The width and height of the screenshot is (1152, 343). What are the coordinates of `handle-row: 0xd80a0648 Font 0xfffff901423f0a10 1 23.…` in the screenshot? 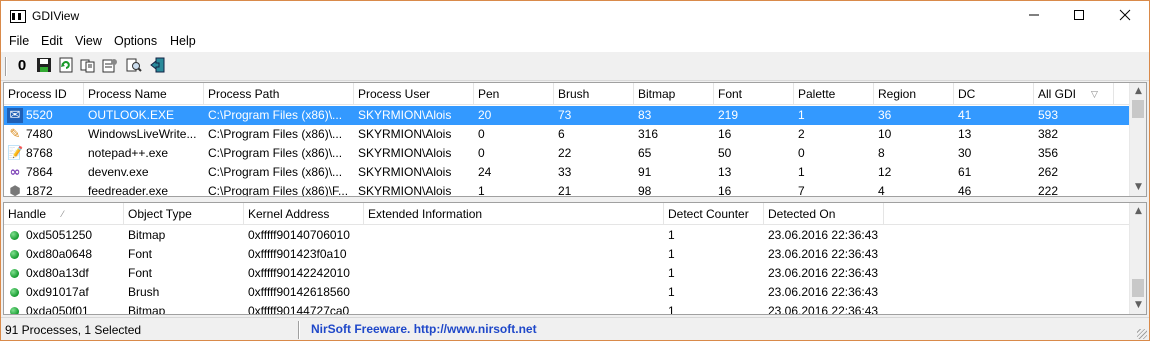 It's located at (567, 254).